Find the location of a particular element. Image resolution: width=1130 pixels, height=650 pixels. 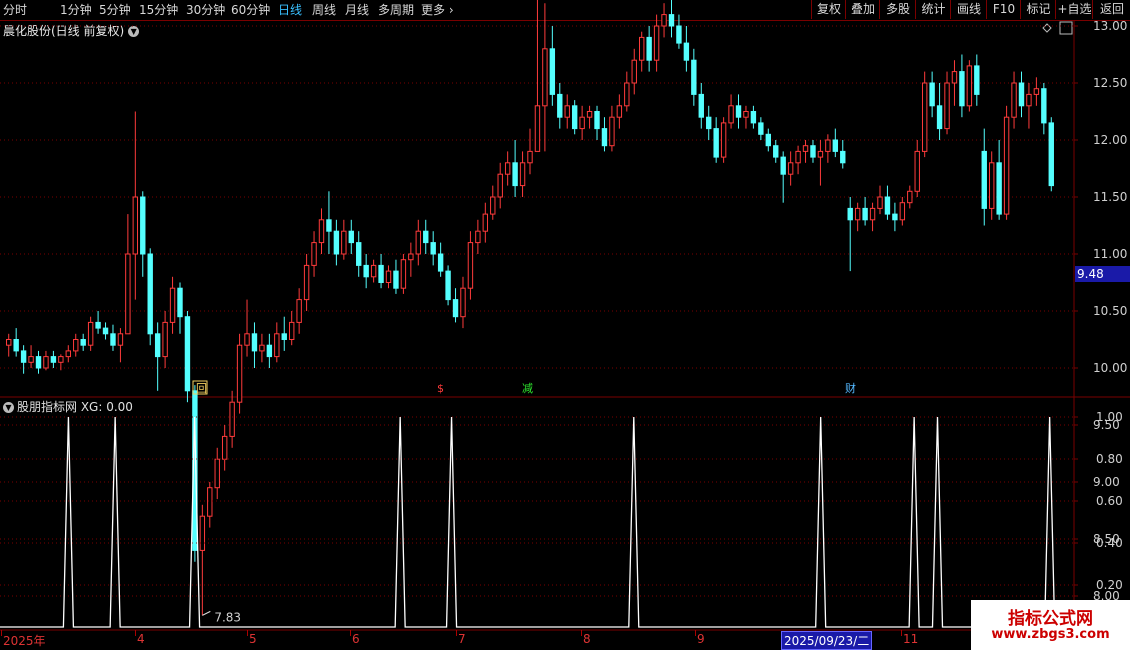

price-axis-label: 13.00 is located at coordinates (1110, 26).